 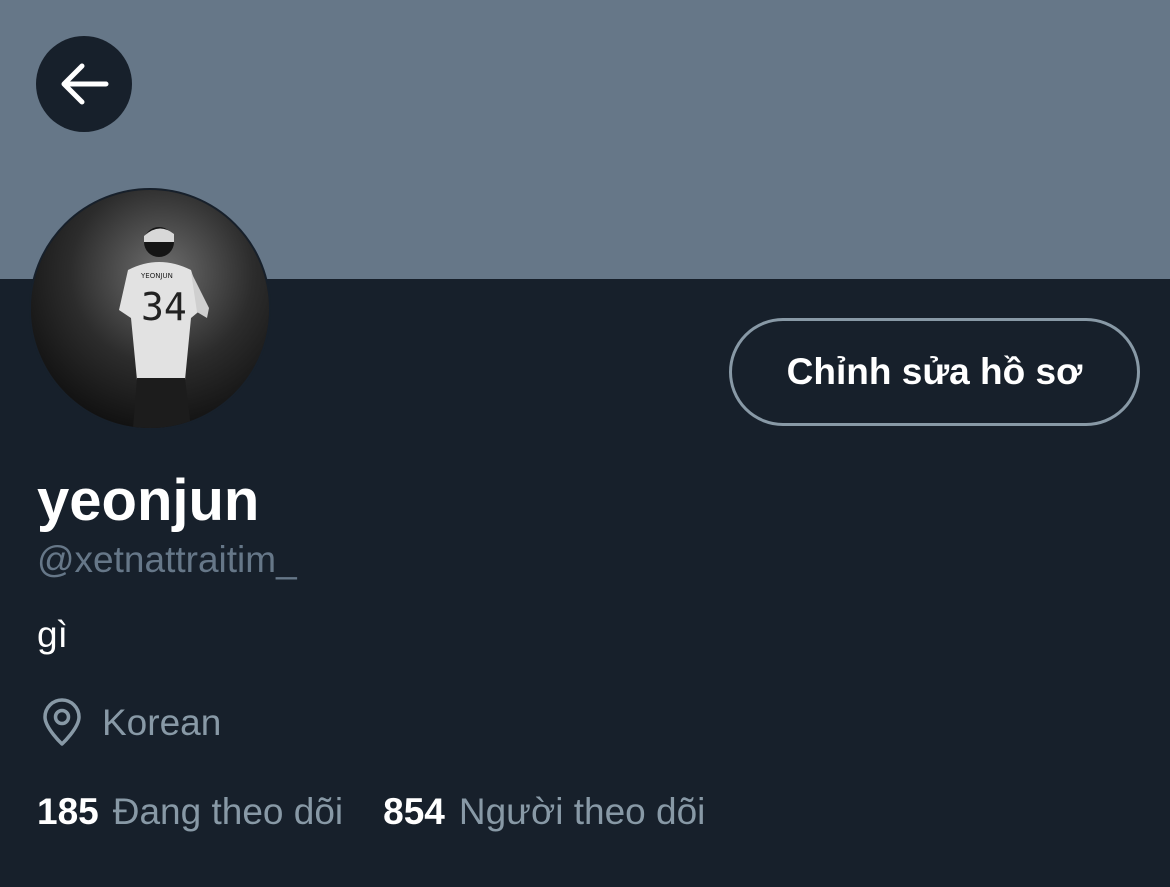 I want to click on user-handle: @xetnattraitim_, so click(x=167, y=559).